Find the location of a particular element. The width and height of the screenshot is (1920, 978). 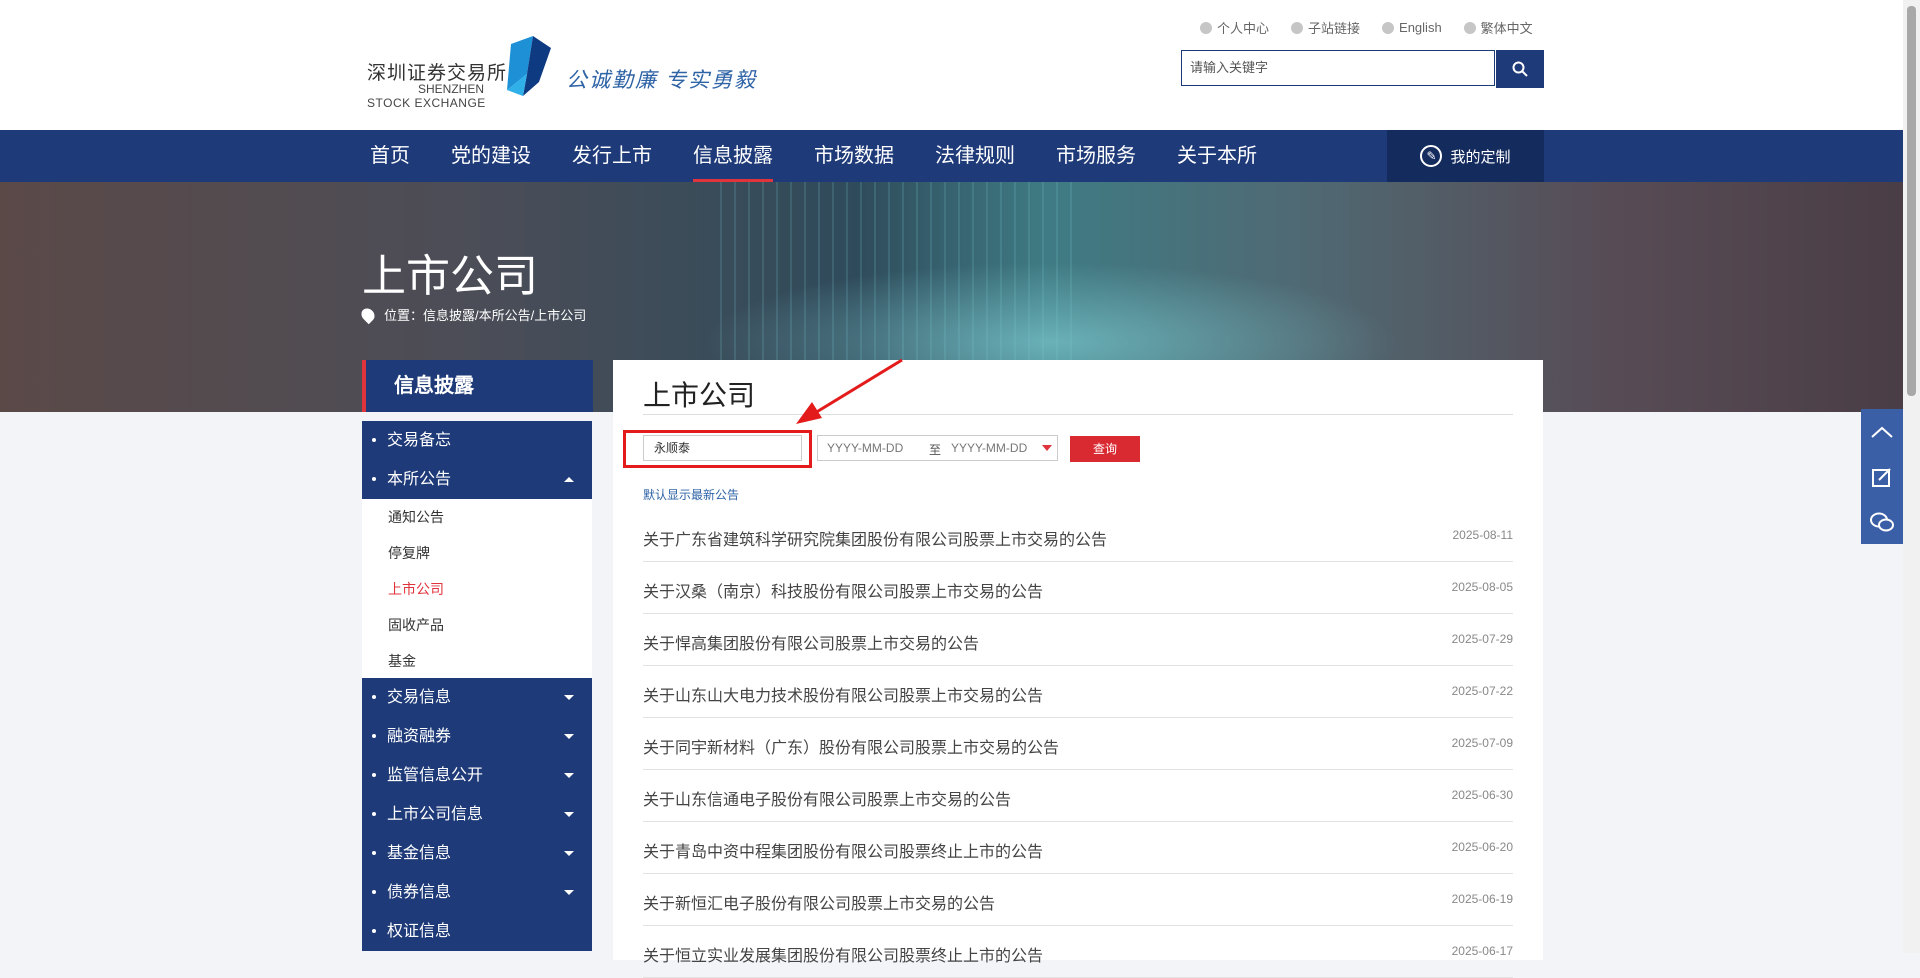

logo-text-en-line1: SHENZHEN is located at coordinates (451, 89).